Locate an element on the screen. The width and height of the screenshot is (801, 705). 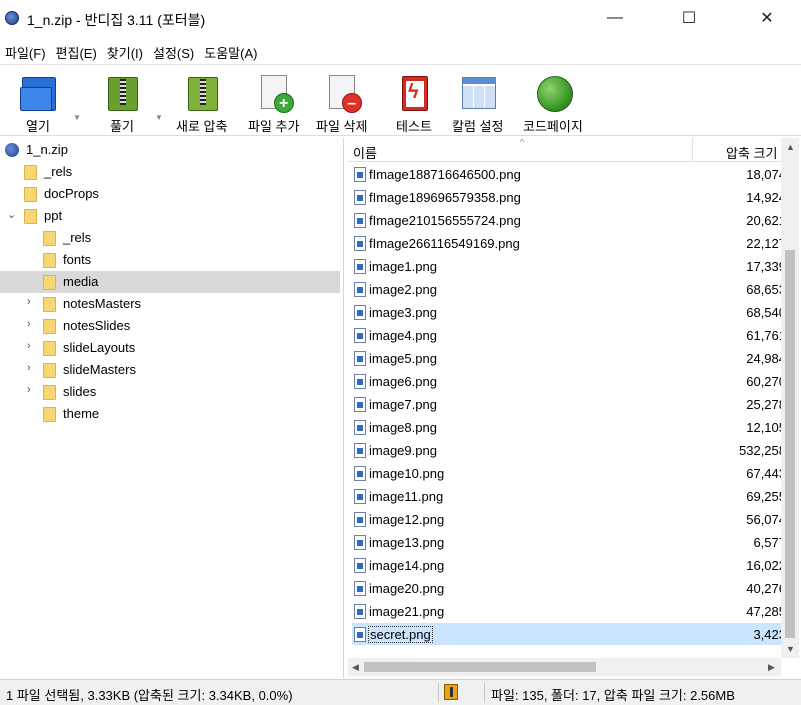
file-row: image2.png 68,653 is located at coordinates (571, 289).